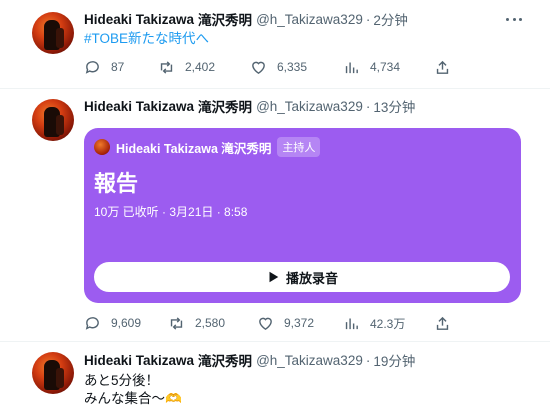  Describe the element at coordinates (194, 148) in the screenshot. I see `space-host-name: Hideaki Takizawa 滝沢秀明` at that location.